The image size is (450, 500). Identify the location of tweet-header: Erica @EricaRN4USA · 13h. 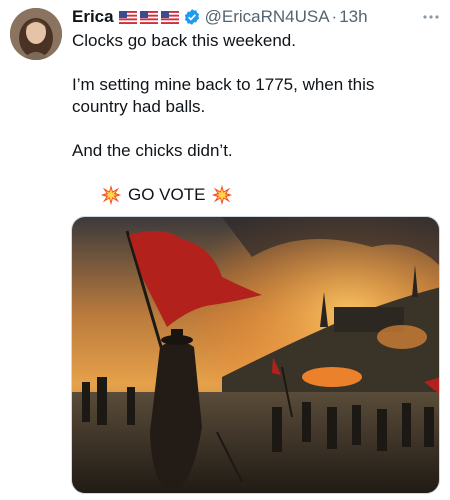
(257, 17).